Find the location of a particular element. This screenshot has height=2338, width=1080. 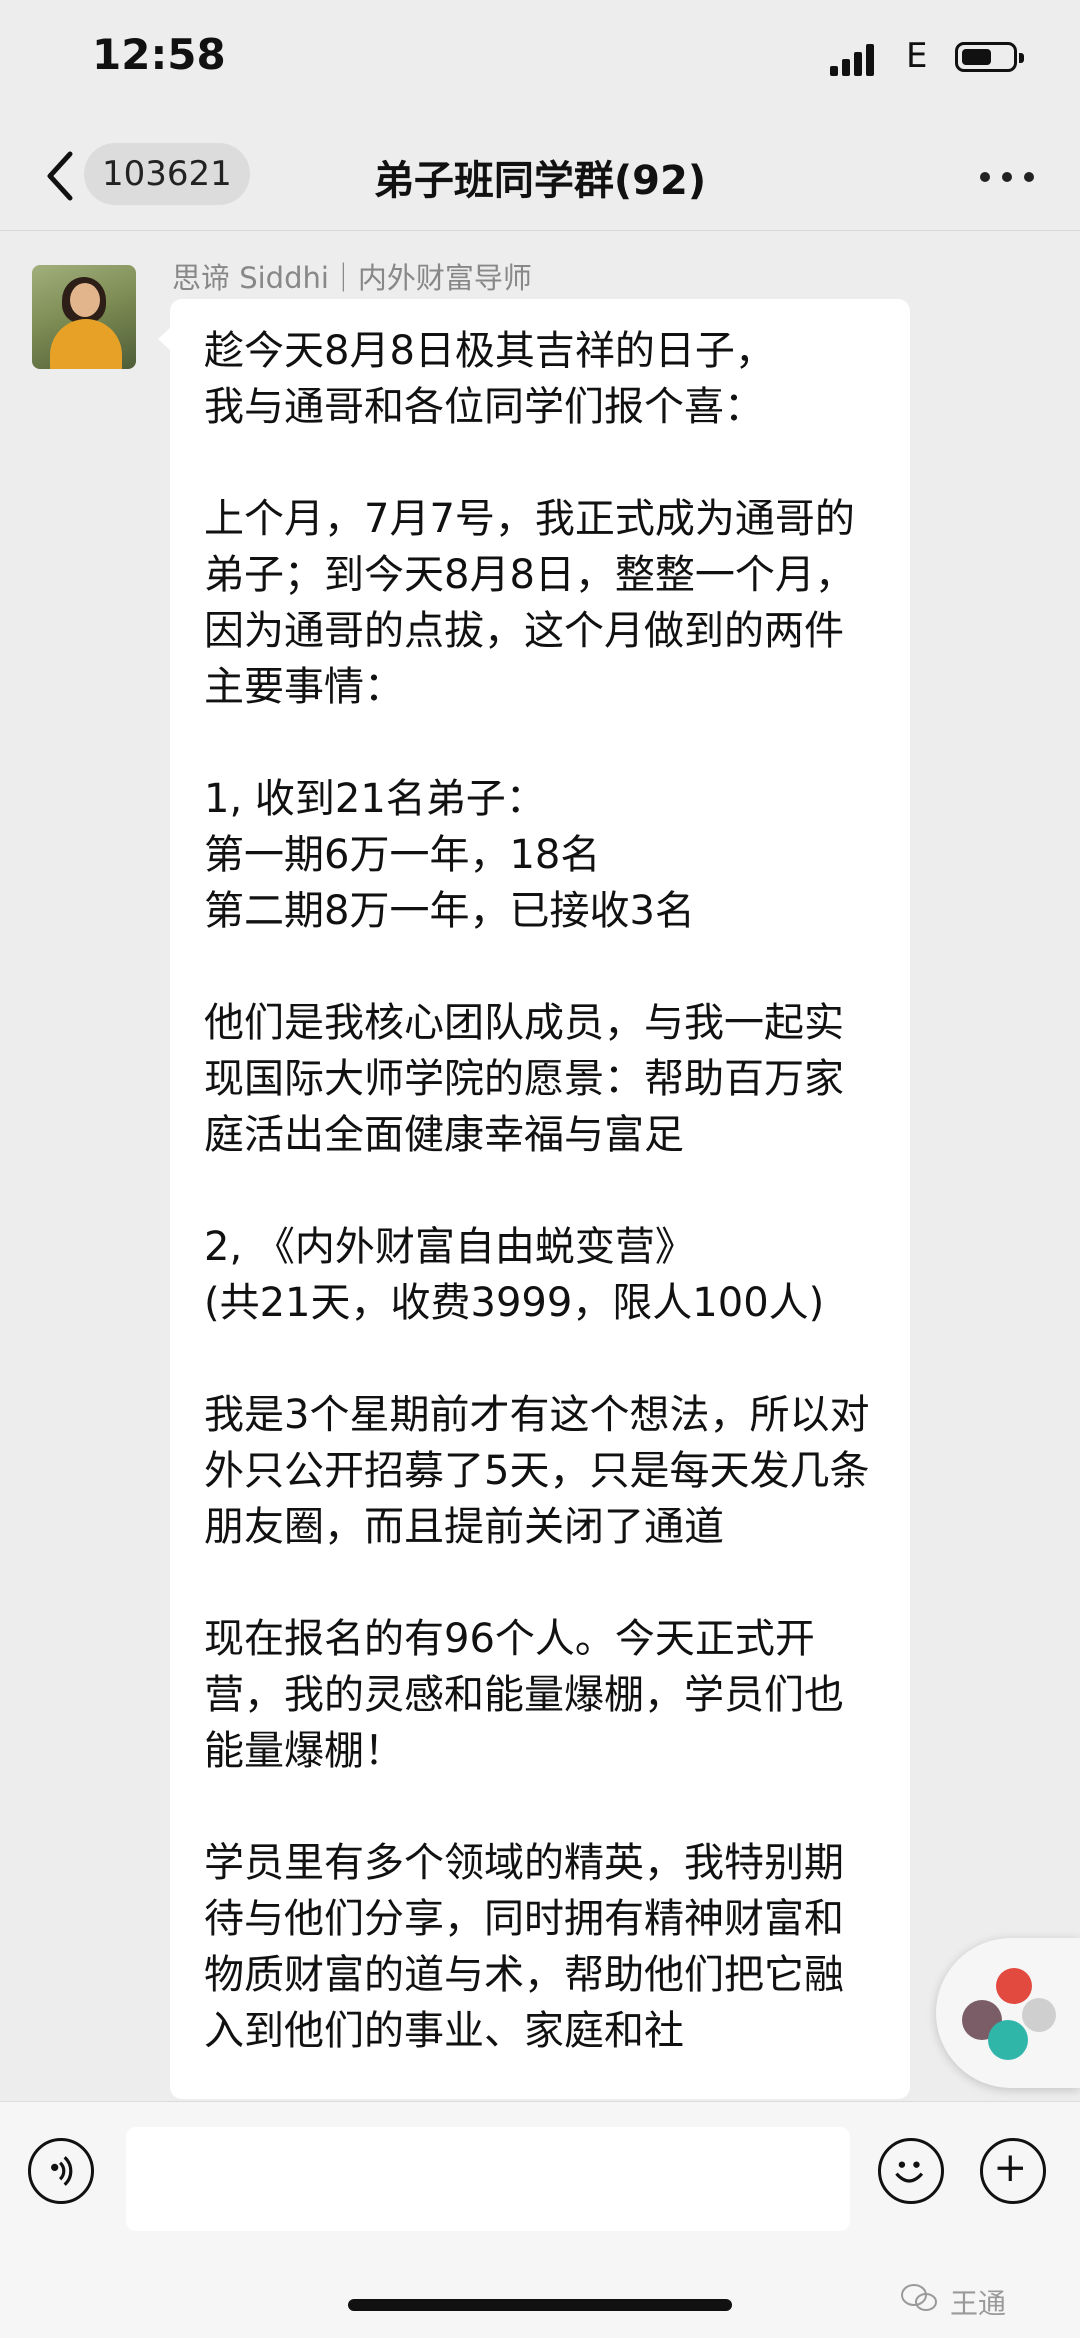

message-input is located at coordinates (488, 2179).